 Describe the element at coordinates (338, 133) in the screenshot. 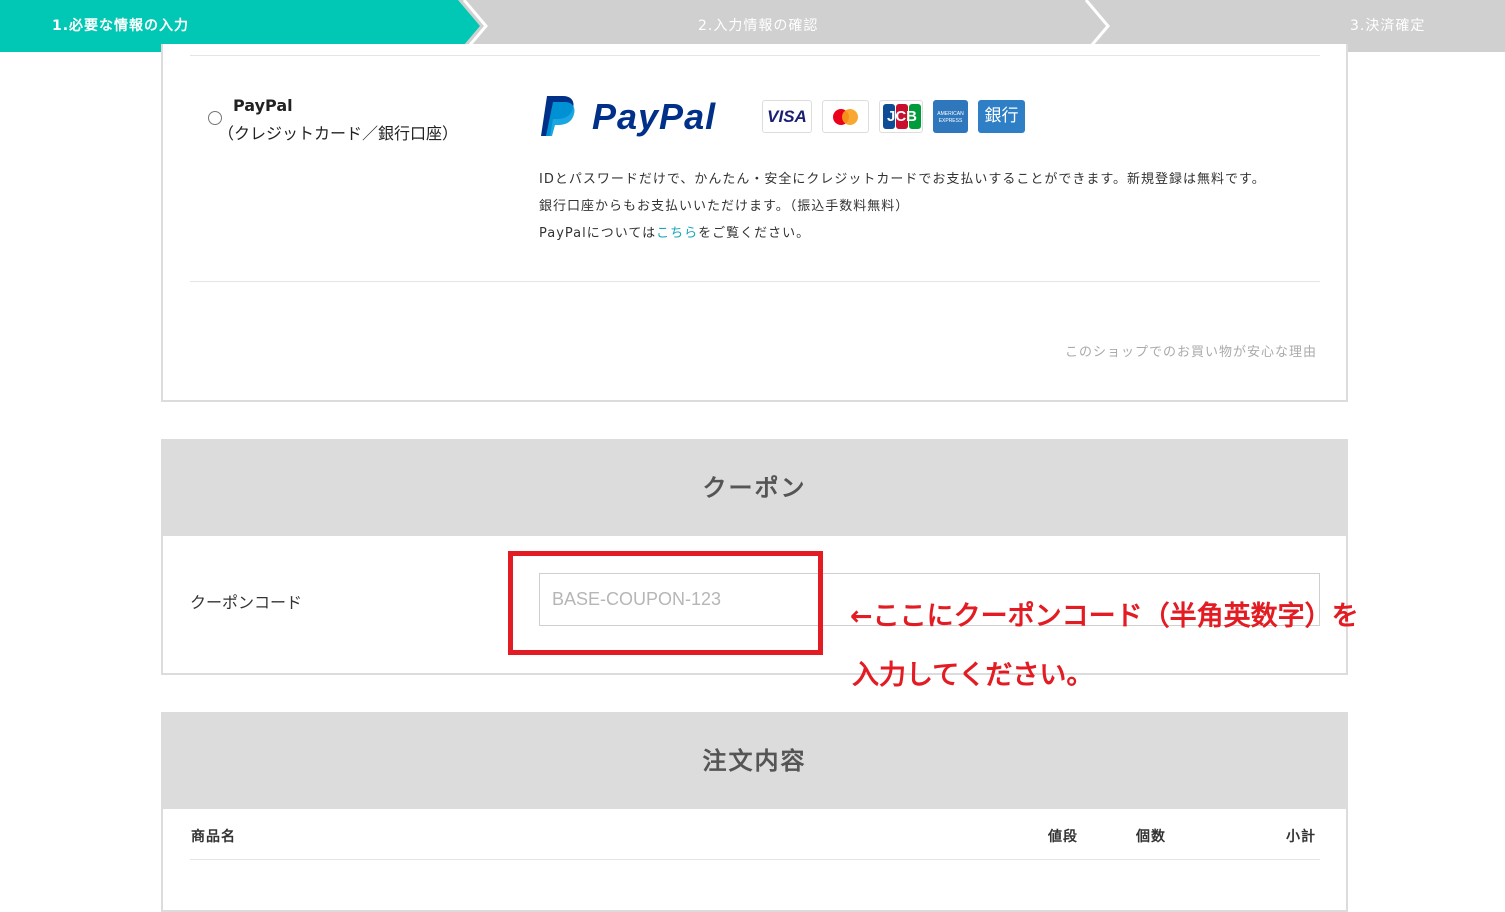

I see `paypal-option-subtitle: （クレジットカード／銀行口座）` at that location.